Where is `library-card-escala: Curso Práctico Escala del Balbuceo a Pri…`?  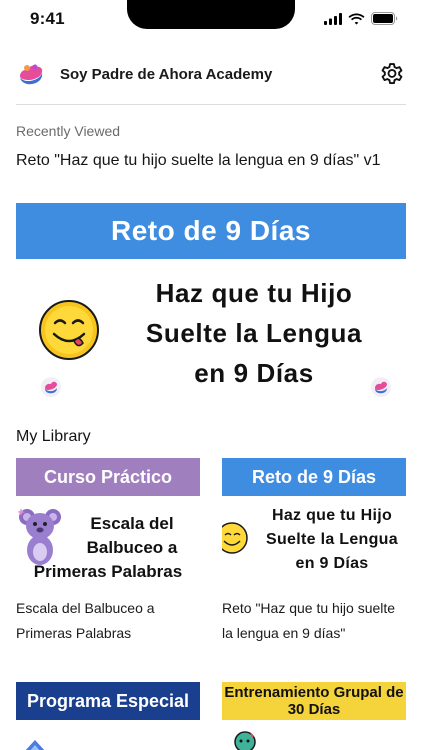
library-card-escala: Curso Práctico Escala del Balbuceo a Pri… is located at coordinates (108, 552).